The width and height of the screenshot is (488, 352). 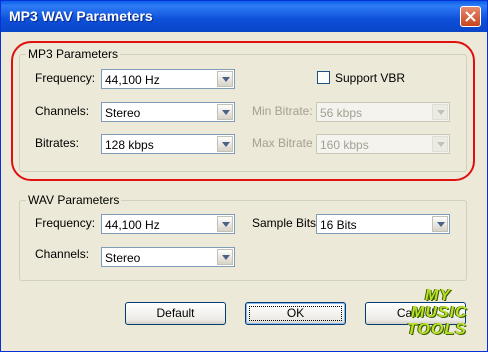 What do you see at coordinates (168, 257) in the screenshot?
I see `wav-channels-select: Stereo` at bounding box center [168, 257].